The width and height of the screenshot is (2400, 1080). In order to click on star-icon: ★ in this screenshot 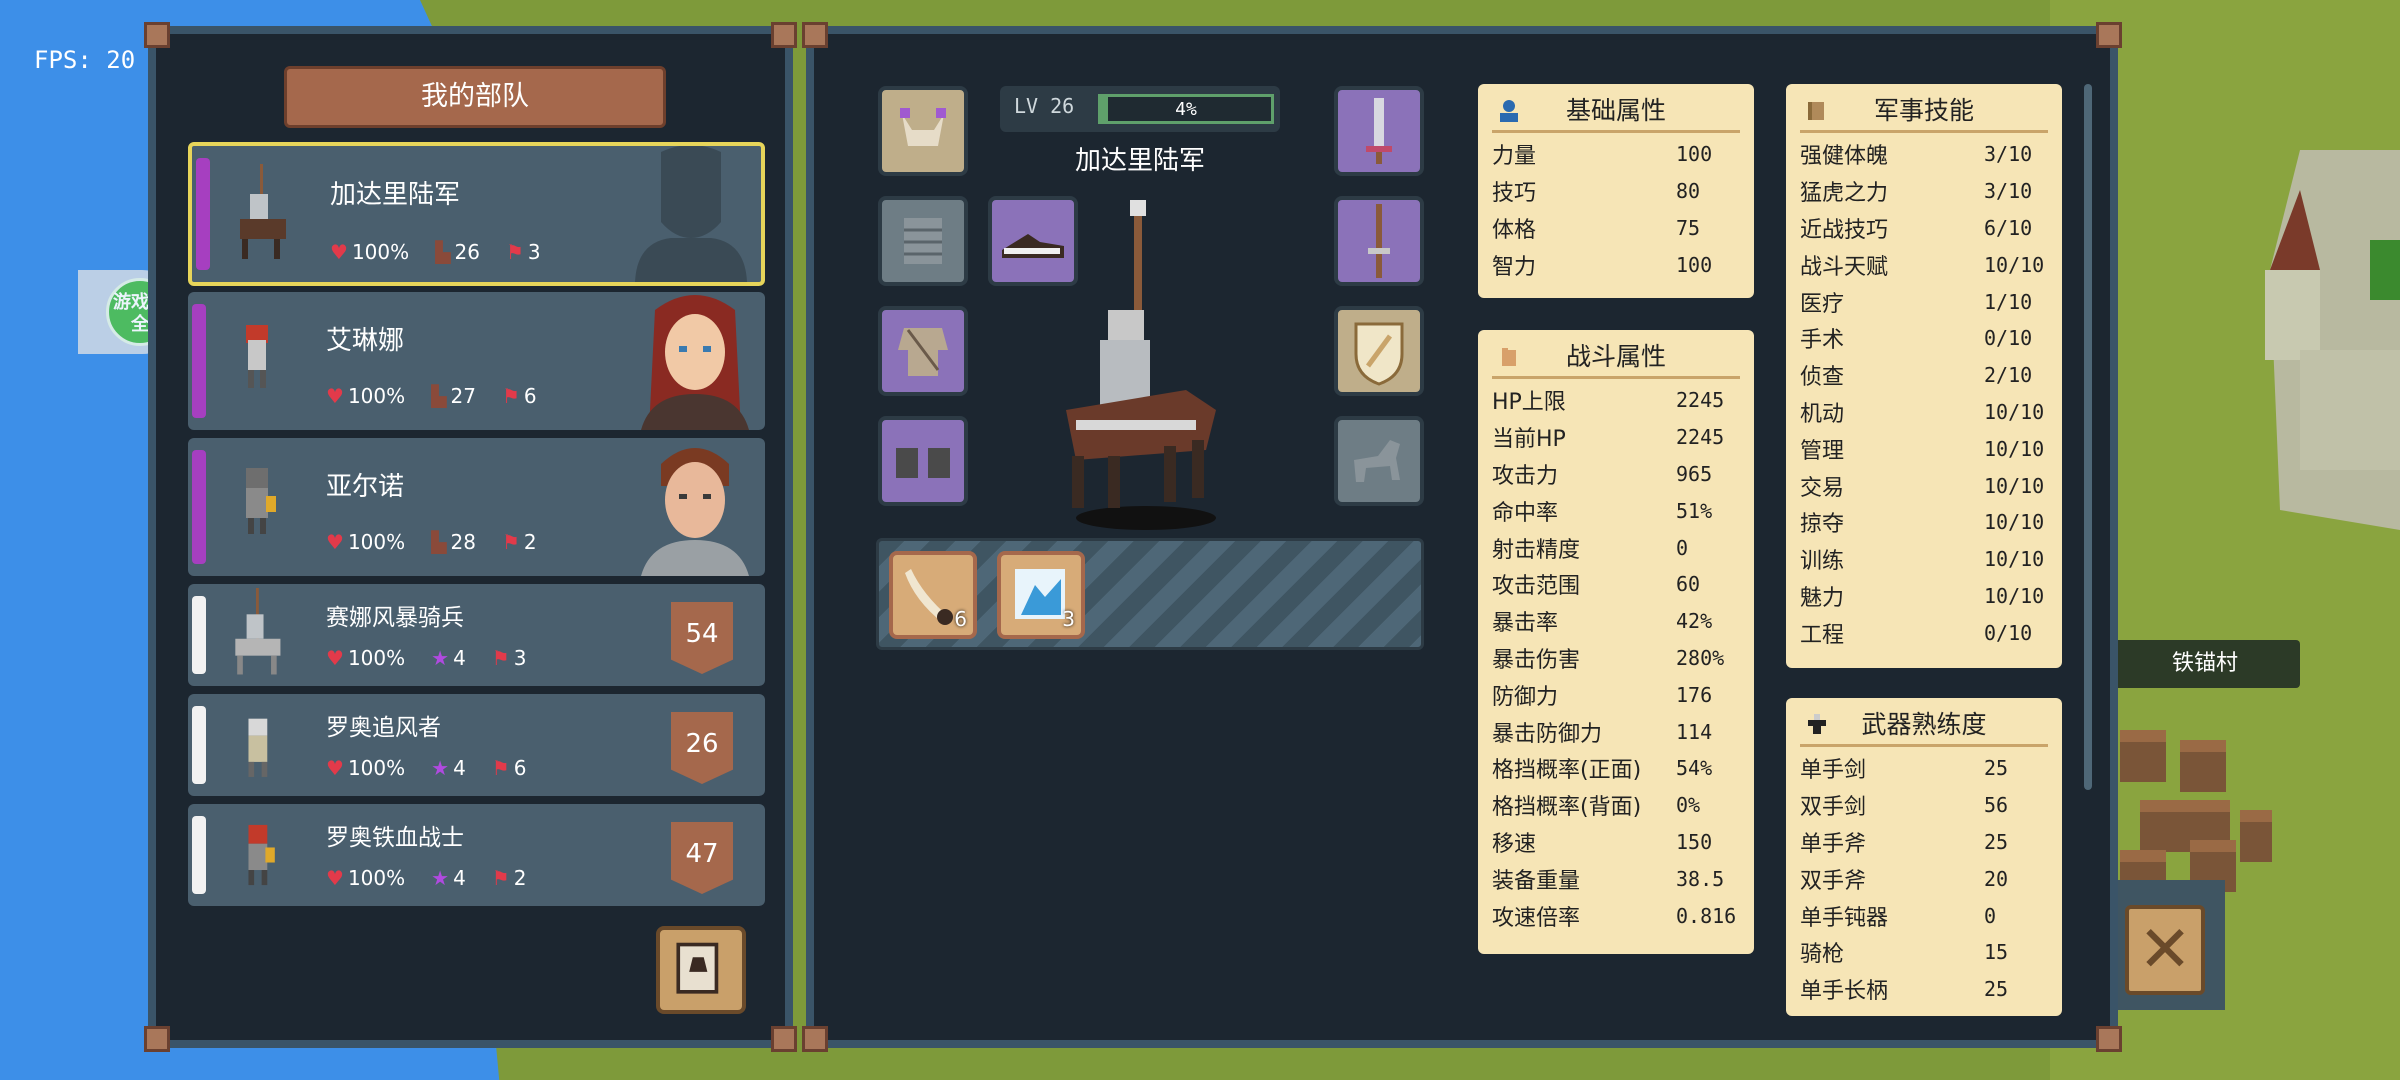, I will do `click(440, 658)`.